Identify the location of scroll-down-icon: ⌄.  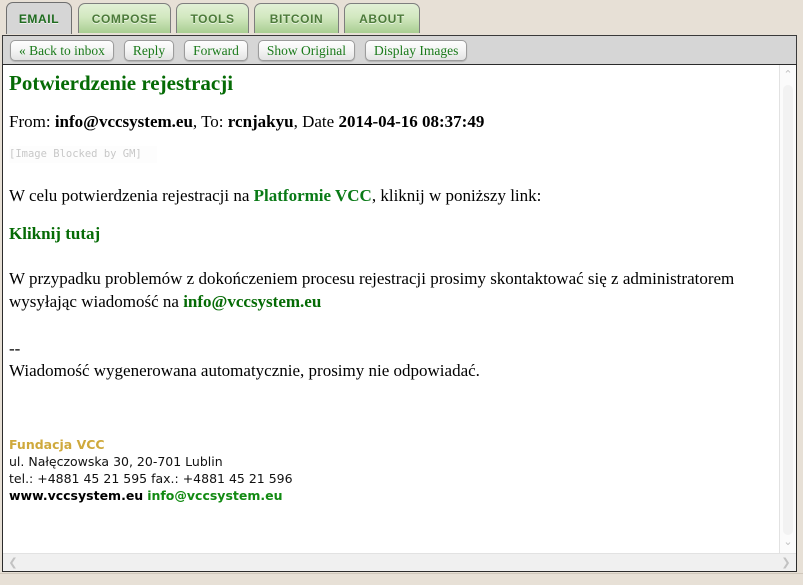
(788, 542).